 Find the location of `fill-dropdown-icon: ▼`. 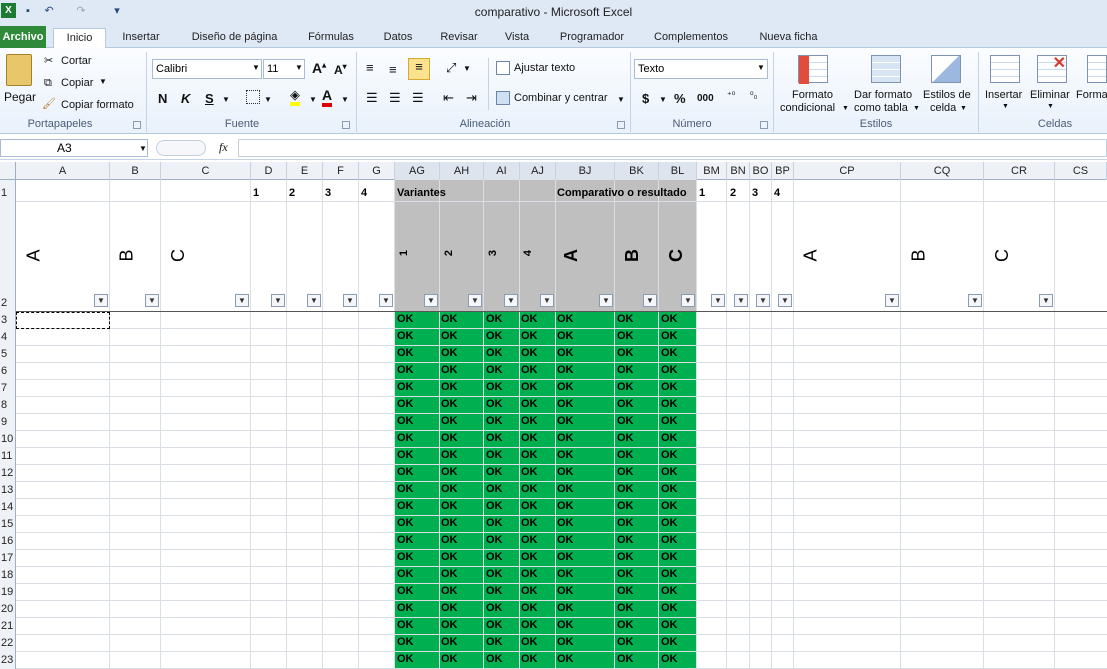

fill-dropdown-icon: ▼ is located at coordinates (313, 99).